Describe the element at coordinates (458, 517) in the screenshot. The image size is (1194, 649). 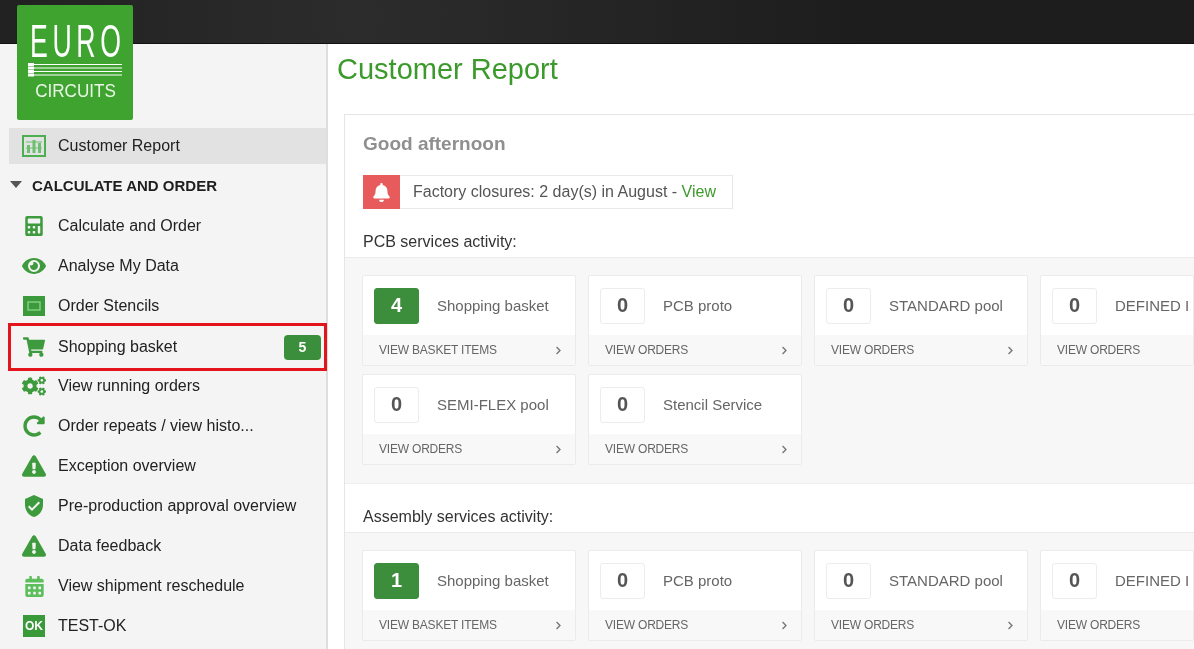
I see `section-title: Assembly services activity:` at that location.